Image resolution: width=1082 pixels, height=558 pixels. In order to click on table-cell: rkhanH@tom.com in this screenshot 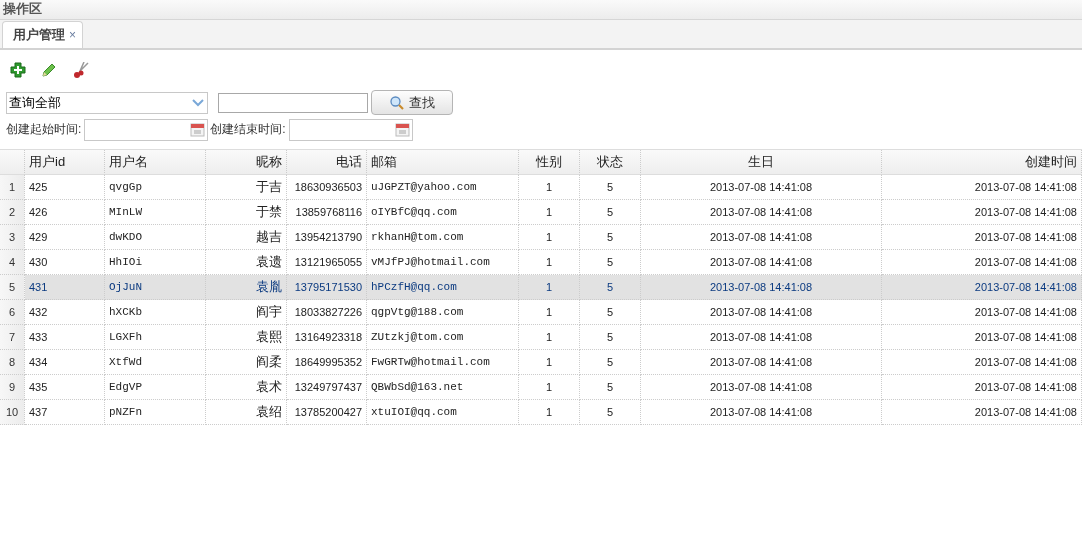, I will do `click(443, 237)`.